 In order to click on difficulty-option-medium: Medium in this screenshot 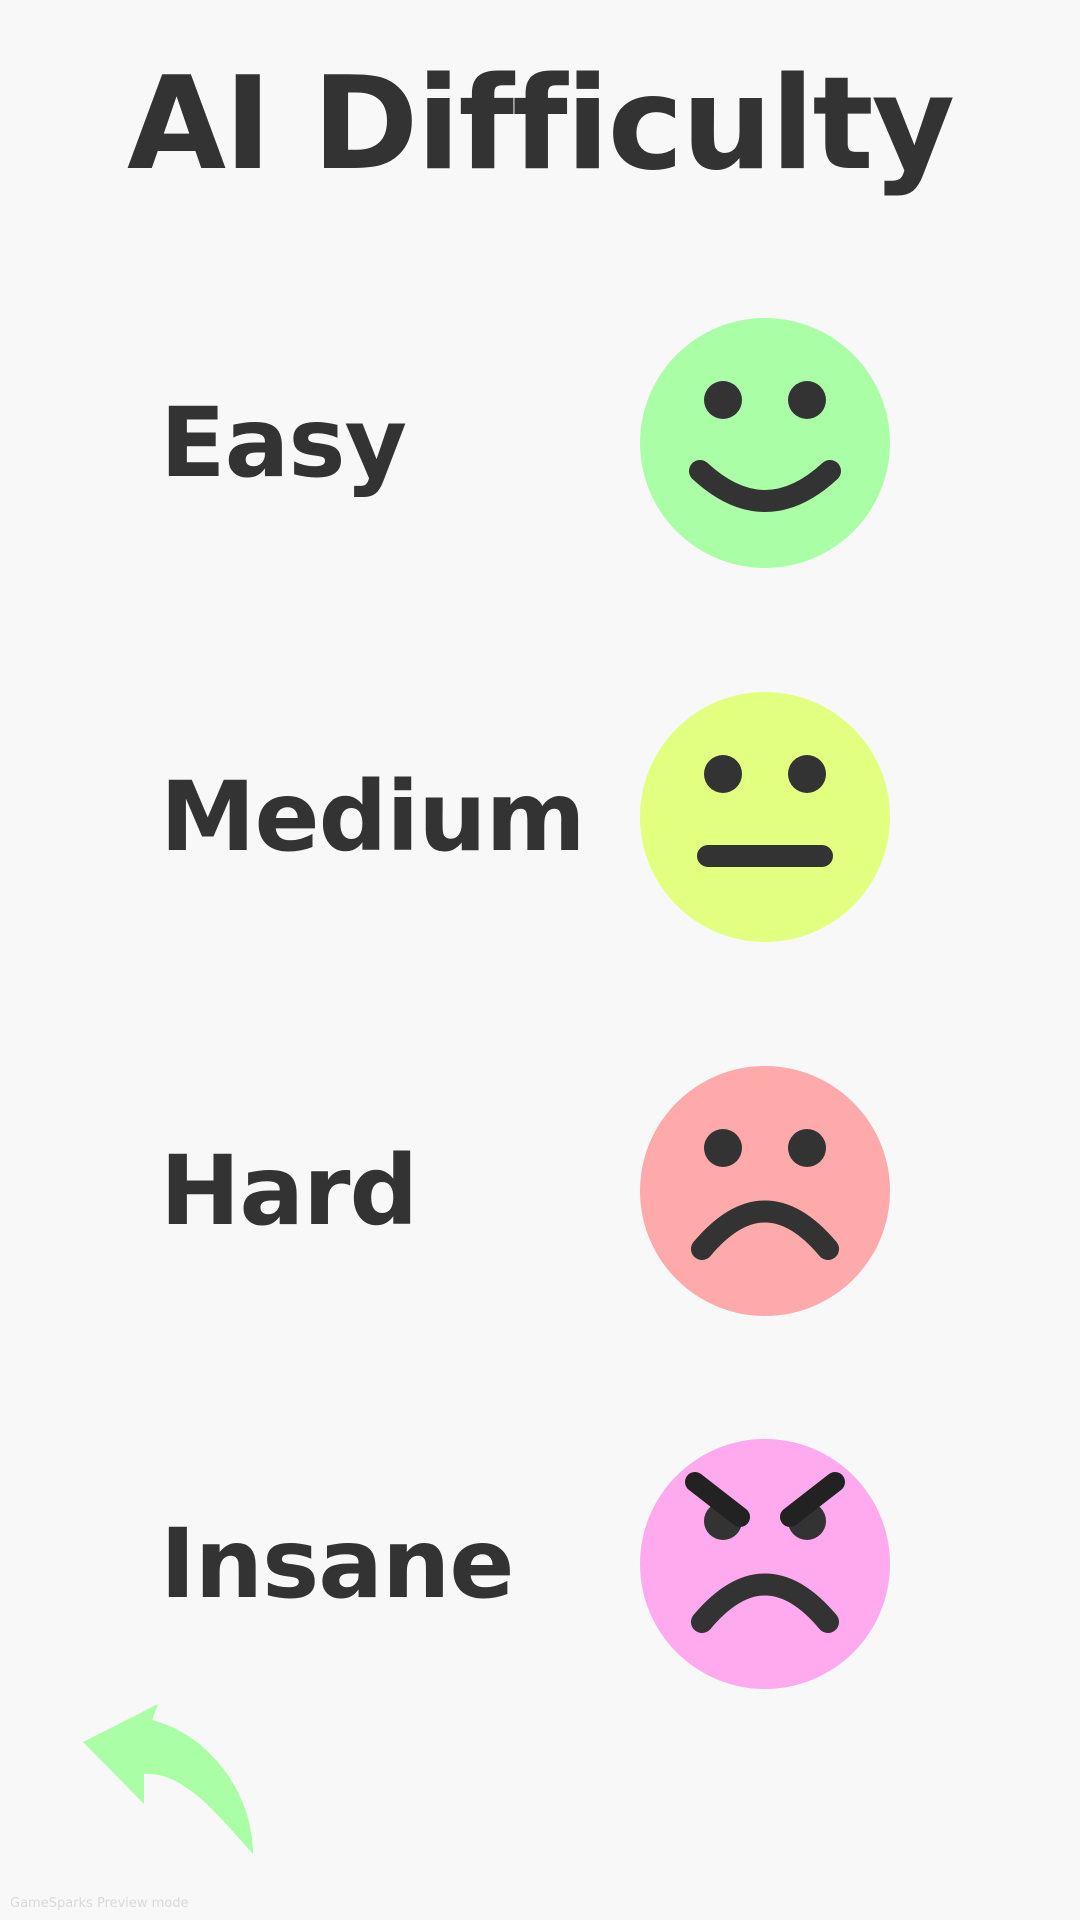, I will do `click(540, 817)`.